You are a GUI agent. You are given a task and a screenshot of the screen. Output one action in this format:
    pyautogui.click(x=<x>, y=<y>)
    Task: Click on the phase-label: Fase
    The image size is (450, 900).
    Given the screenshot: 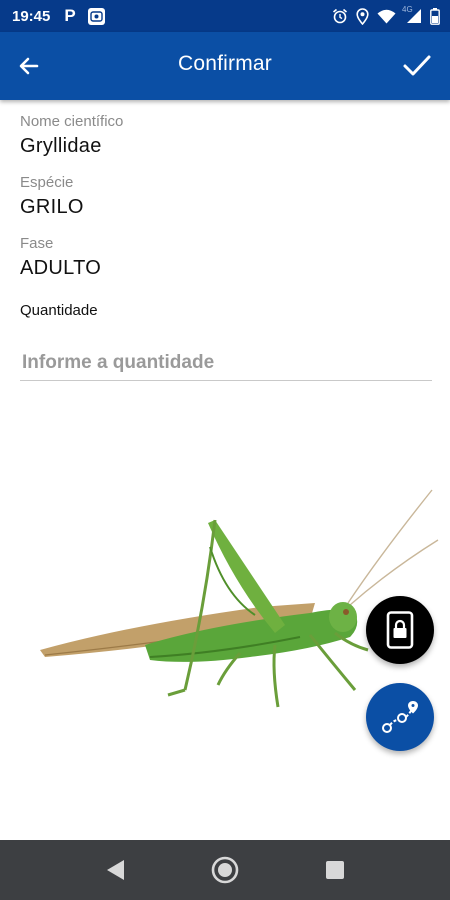 What is the action you would take?
    pyautogui.click(x=37, y=243)
    